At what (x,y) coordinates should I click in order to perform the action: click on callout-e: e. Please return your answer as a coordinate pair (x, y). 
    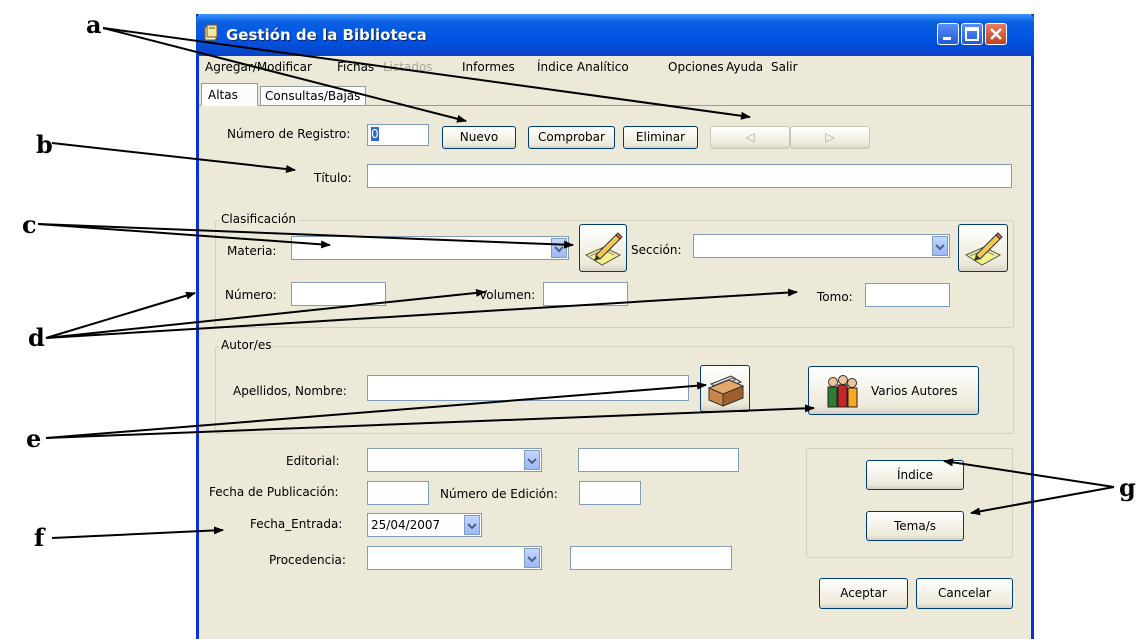
    Looking at the image, I should click on (34, 438).